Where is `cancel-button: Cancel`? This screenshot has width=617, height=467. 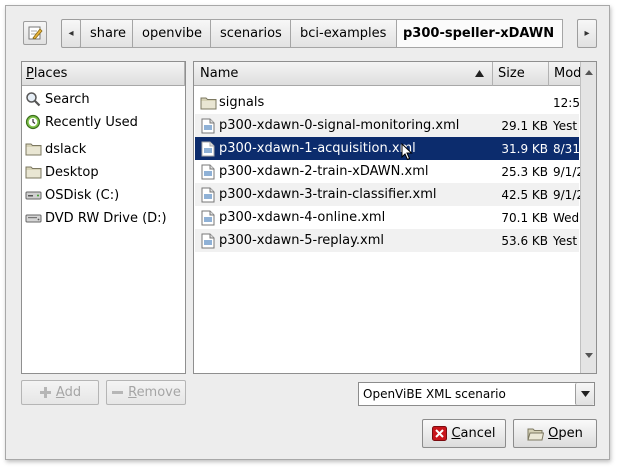
cancel-button: Cancel is located at coordinates (464, 433).